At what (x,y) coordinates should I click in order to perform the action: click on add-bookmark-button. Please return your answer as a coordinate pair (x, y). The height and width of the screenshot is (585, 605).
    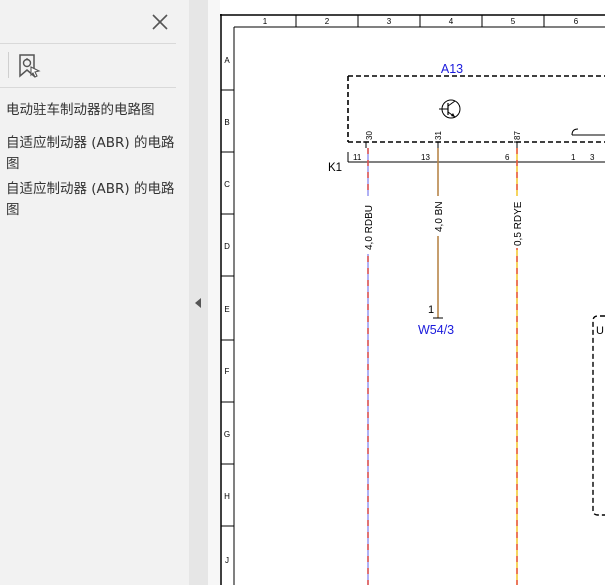
    Looking at the image, I should click on (29, 66).